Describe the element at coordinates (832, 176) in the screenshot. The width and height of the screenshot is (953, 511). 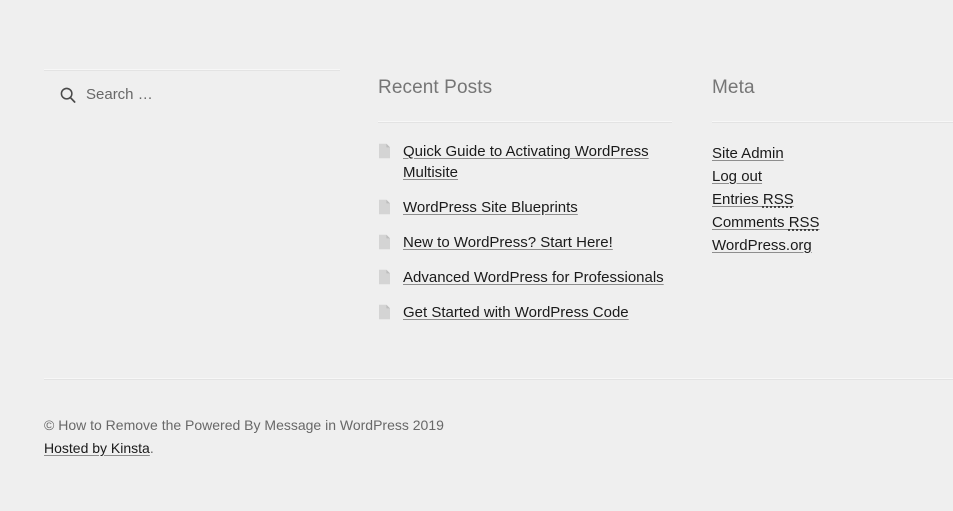
I see `list-item: Log out` at that location.